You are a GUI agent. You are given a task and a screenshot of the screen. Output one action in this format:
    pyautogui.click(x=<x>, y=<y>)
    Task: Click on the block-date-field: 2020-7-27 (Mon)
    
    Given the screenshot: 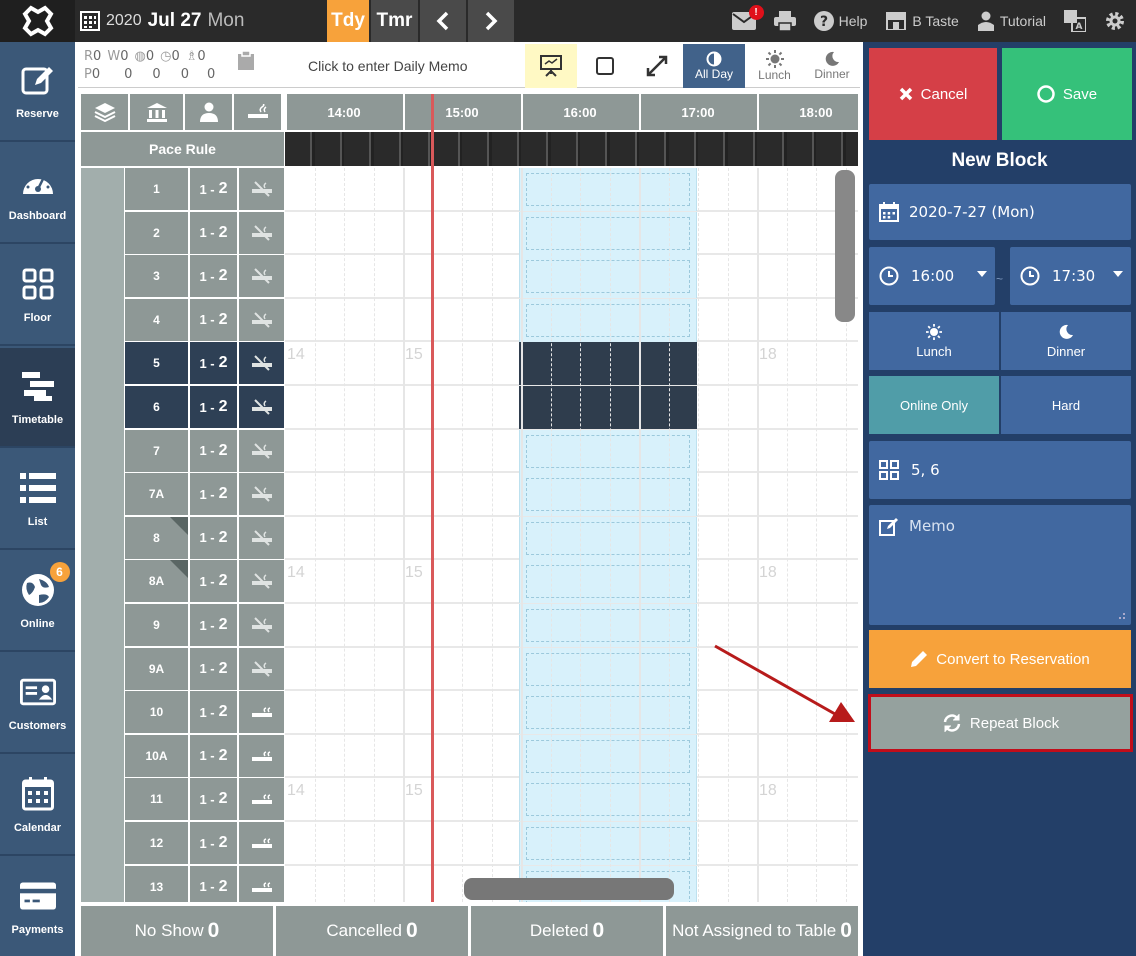 What is the action you would take?
    pyautogui.click(x=1000, y=212)
    